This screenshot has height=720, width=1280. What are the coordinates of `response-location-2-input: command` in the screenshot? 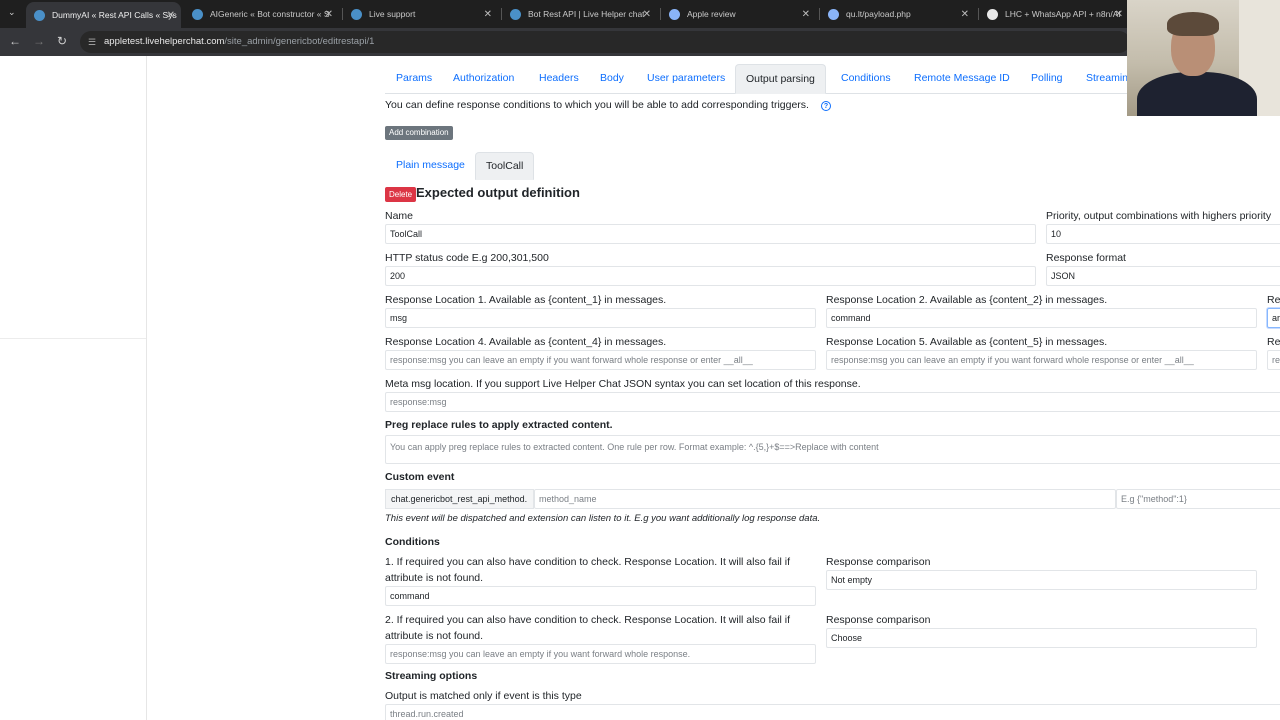 It's located at (1041, 318).